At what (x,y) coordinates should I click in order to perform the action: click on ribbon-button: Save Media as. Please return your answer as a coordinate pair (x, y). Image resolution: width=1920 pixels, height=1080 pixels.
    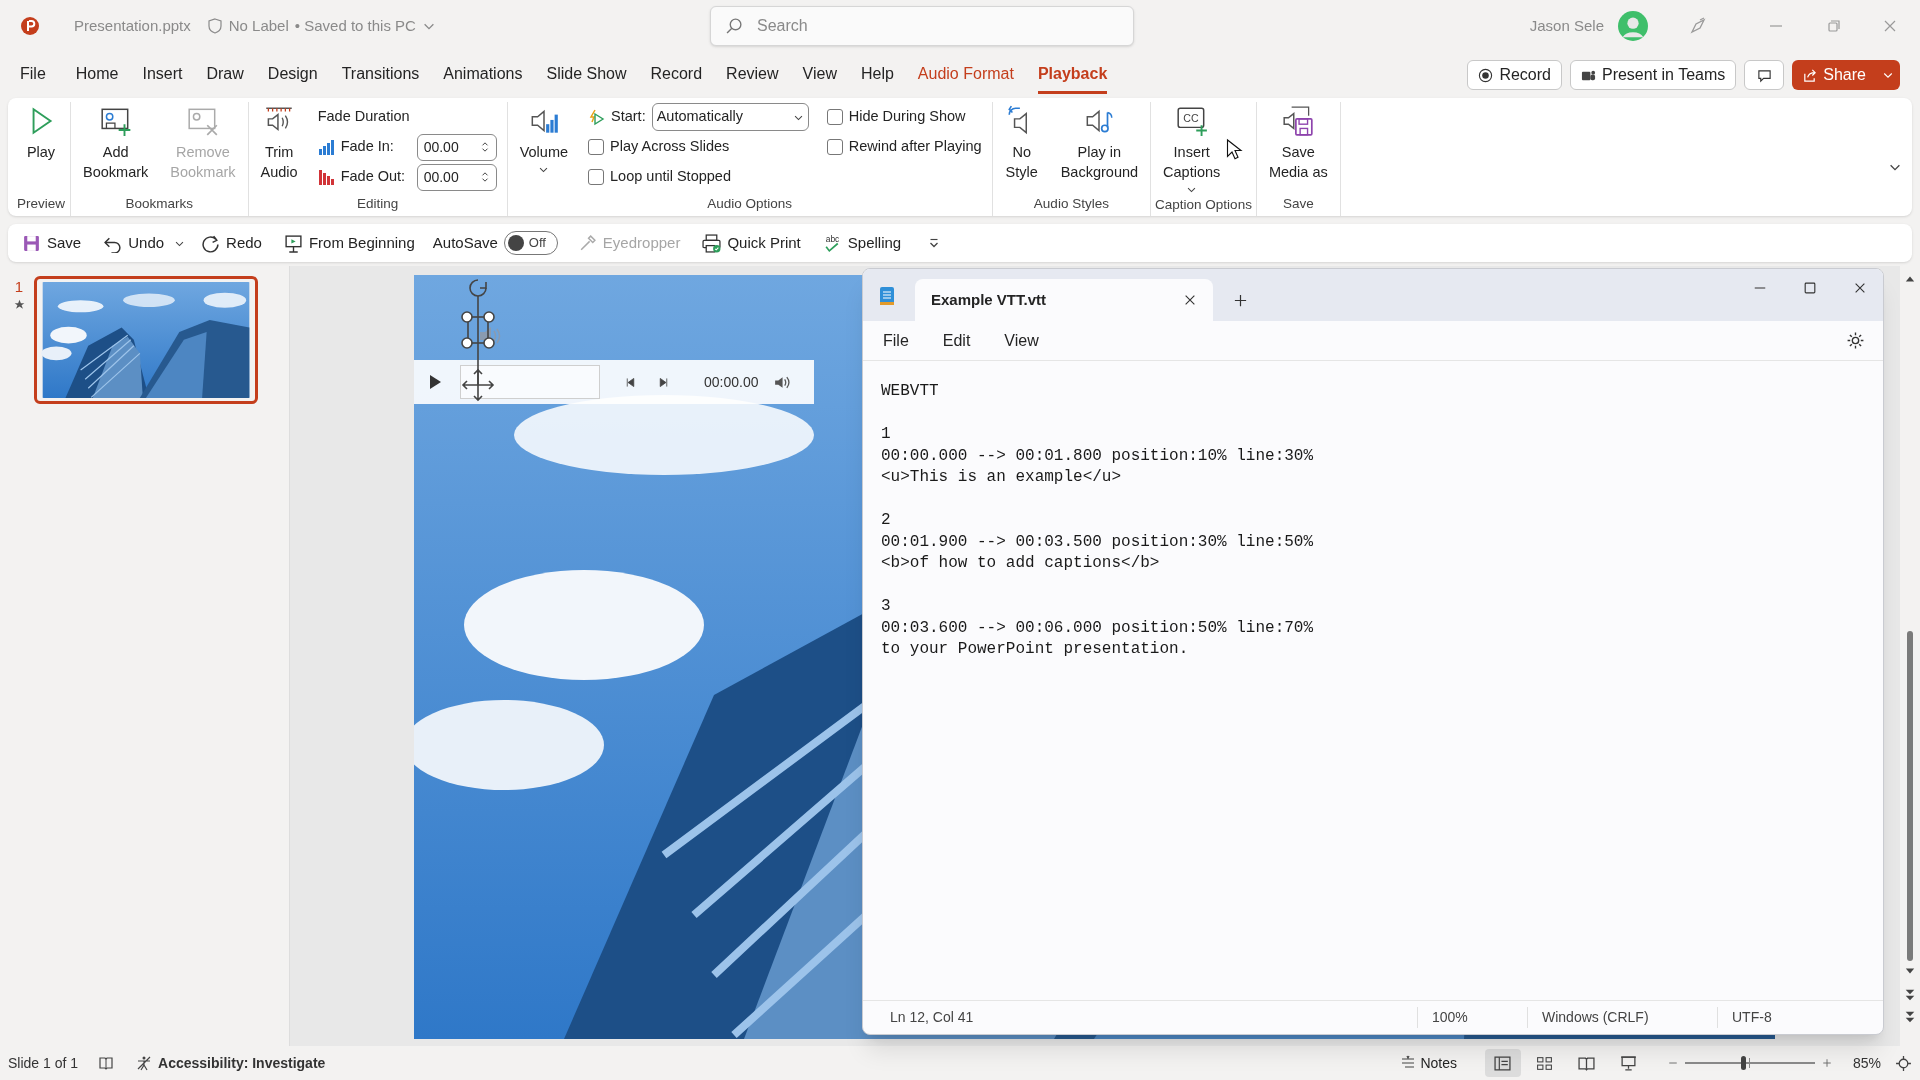
    Looking at the image, I should click on (1298, 142).